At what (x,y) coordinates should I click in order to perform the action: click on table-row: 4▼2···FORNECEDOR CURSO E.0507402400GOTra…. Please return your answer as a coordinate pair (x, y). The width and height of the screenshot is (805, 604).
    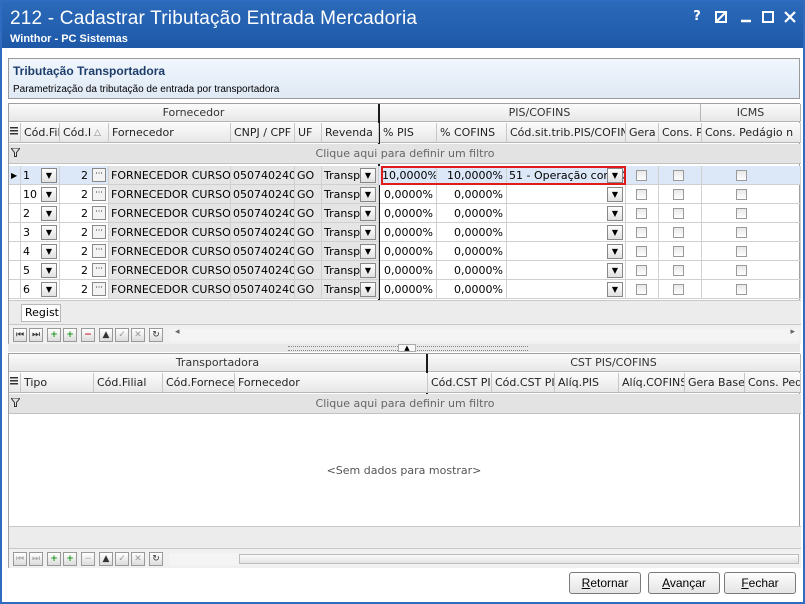
    Looking at the image, I should click on (405, 251).